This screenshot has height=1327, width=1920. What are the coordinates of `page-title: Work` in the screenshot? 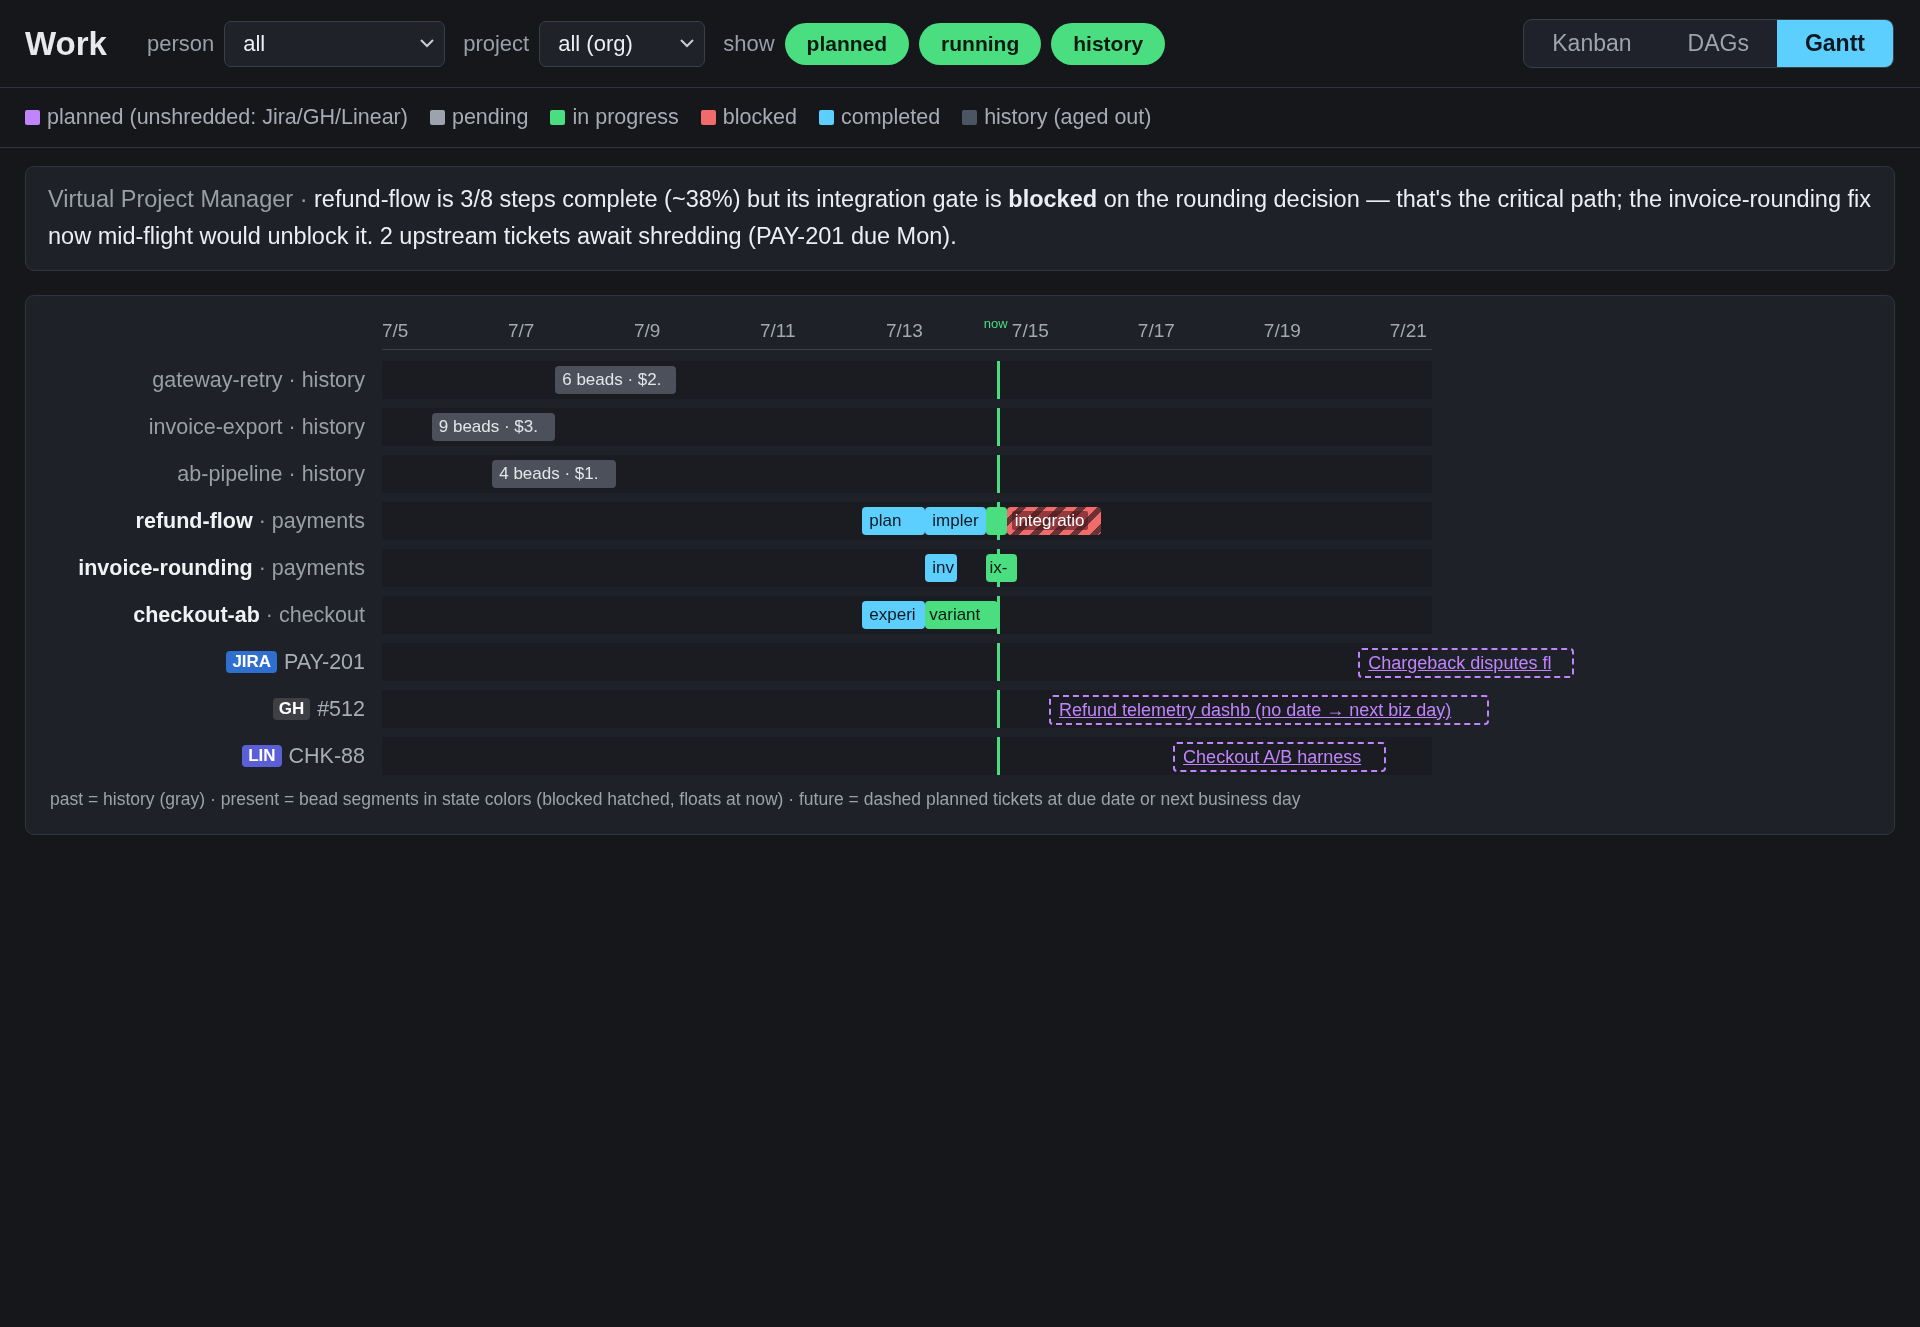 It's located at (66, 43).